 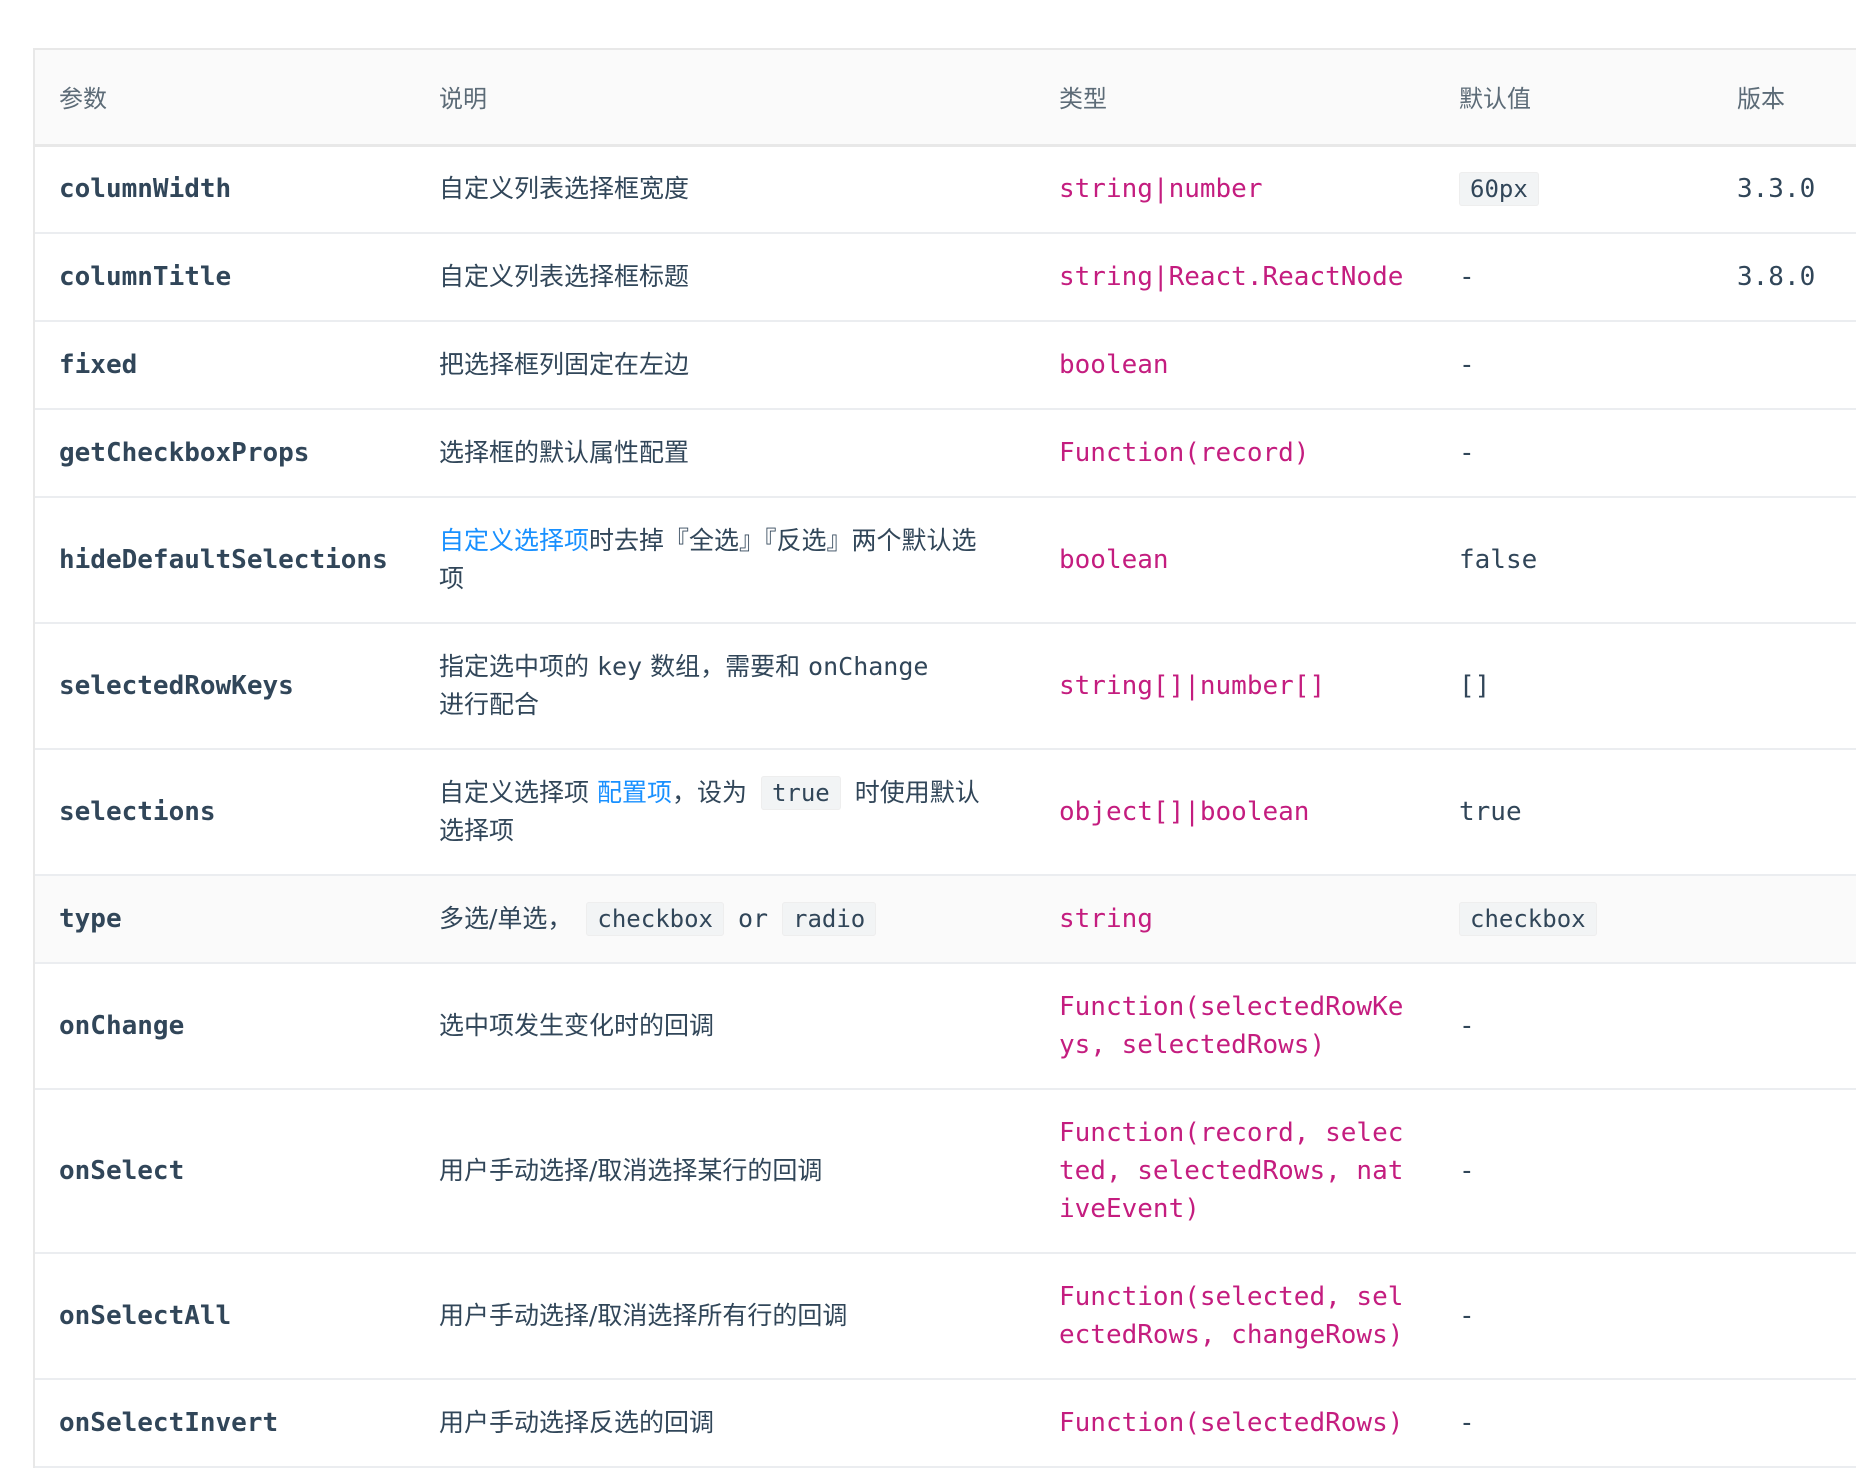 What do you see at coordinates (800, 793) in the screenshot?
I see `description-code: true` at bounding box center [800, 793].